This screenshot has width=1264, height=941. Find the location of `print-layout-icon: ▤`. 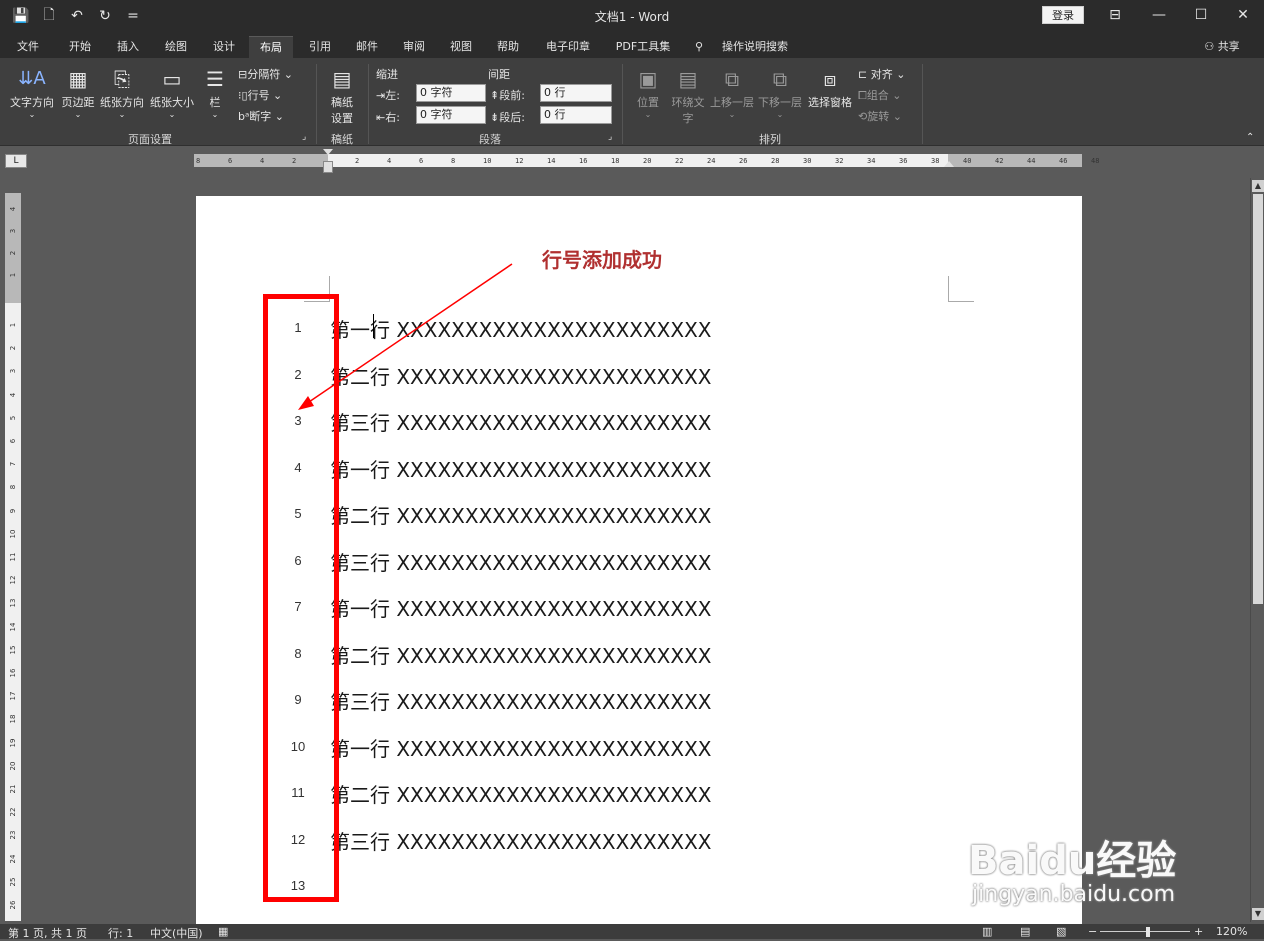

print-layout-icon: ▤ is located at coordinates (1025, 931).